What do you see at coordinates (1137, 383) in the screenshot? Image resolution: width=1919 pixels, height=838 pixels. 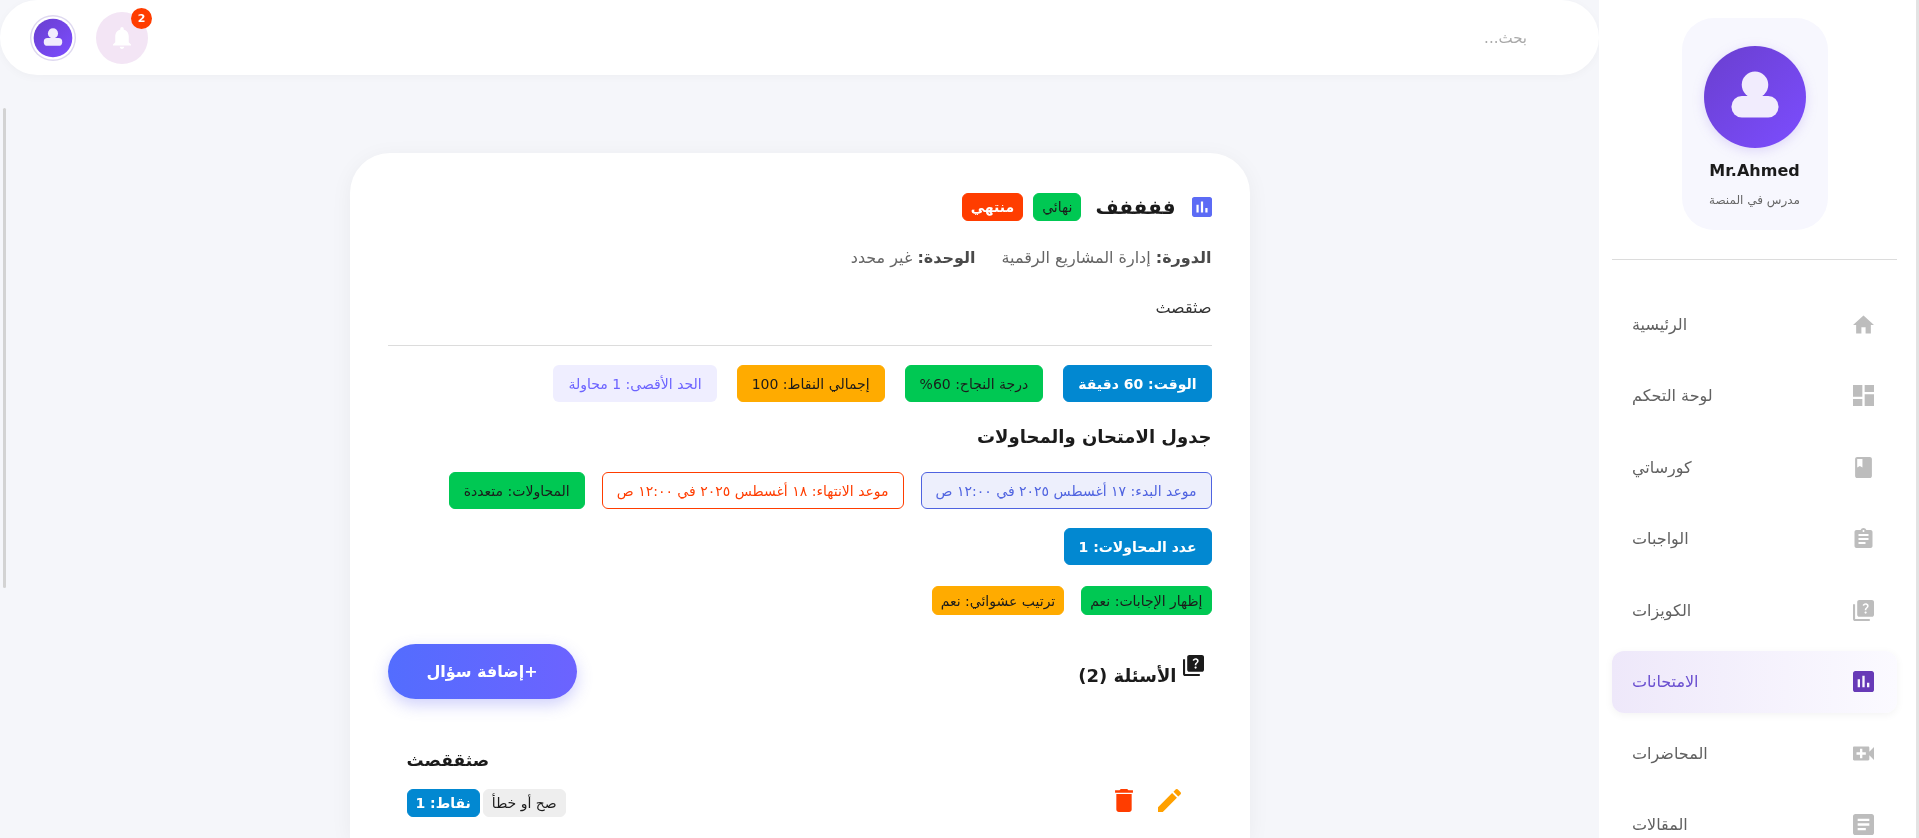 I see `stat-chip: الوقت: 60 دقيقة` at bounding box center [1137, 383].